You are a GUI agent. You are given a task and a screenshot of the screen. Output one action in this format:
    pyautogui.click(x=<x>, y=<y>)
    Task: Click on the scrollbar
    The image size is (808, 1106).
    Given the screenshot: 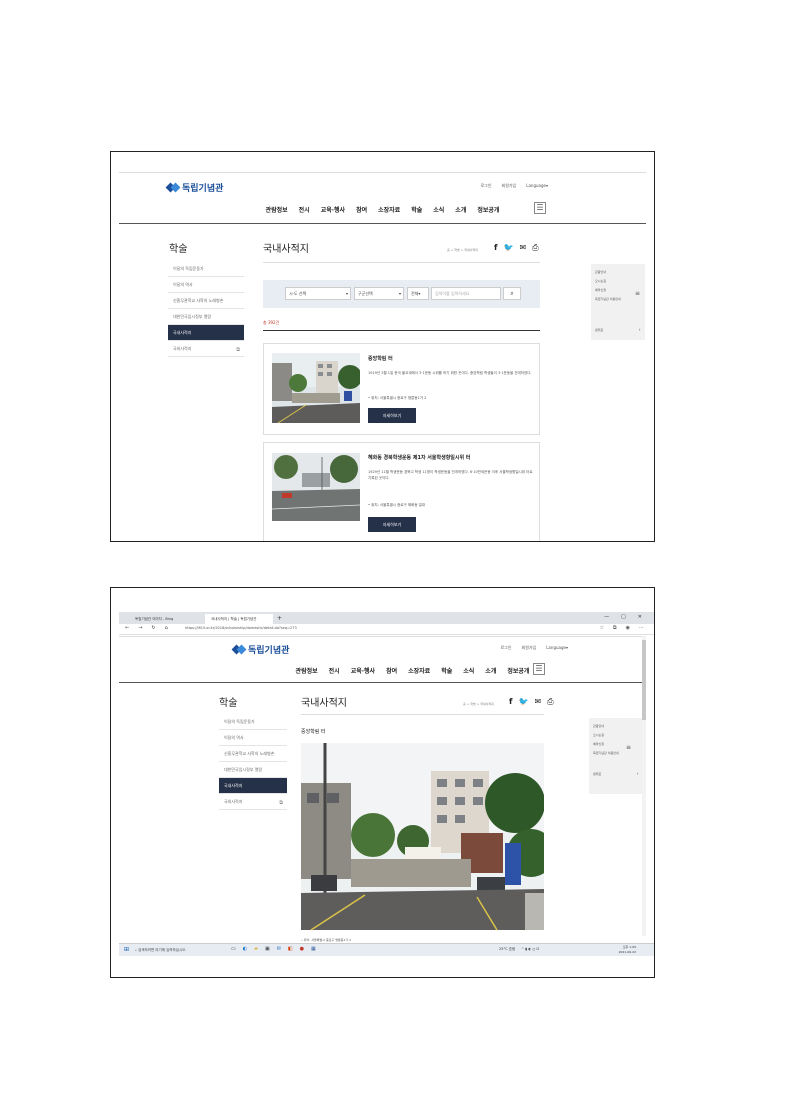 What is the action you would take?
    pyautogui.click(x=644, y=786)
    